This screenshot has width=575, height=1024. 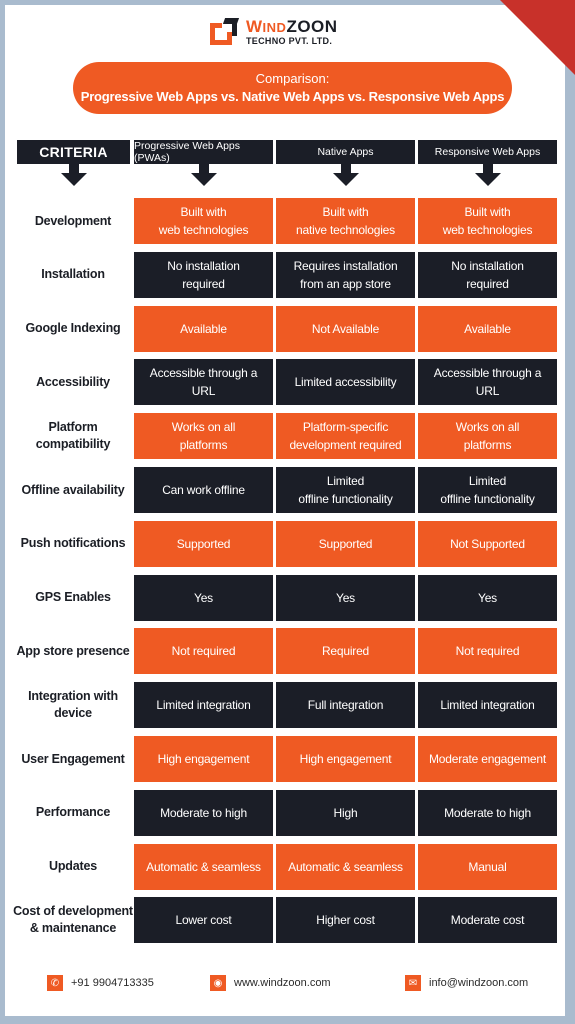 I want to click on cell-responsive: Moderate to high, so click(x=487, y=812).